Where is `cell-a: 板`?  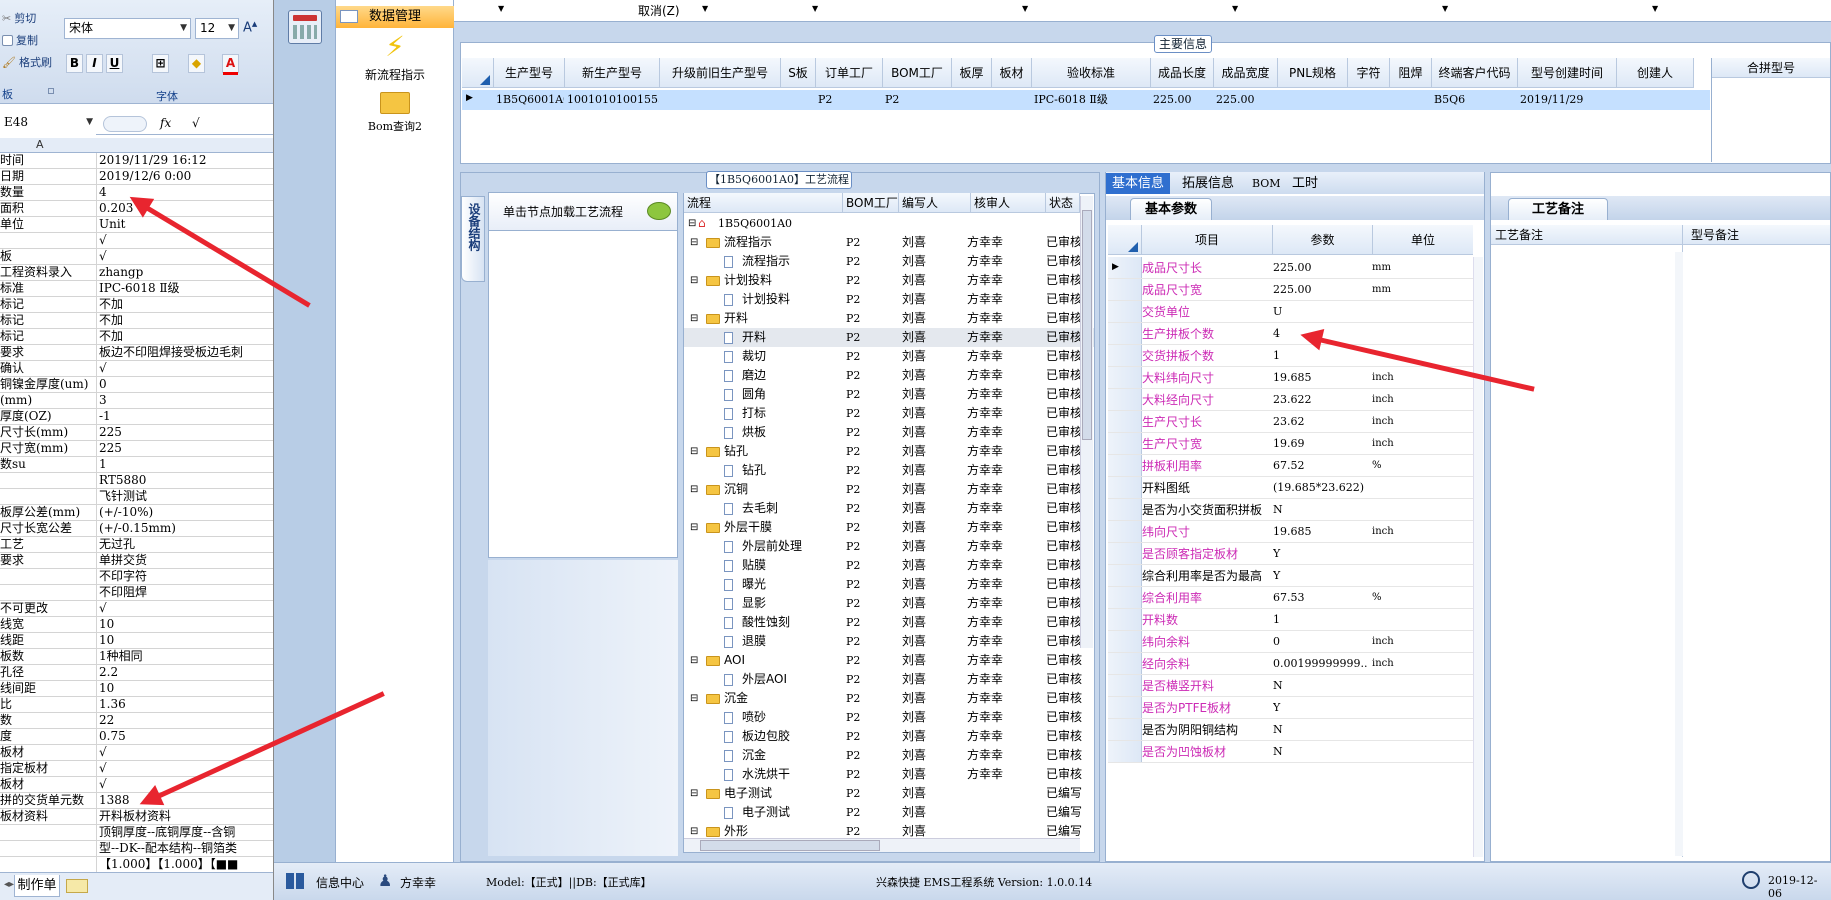 cell-a: 板 is located at coordinates (48, 256).